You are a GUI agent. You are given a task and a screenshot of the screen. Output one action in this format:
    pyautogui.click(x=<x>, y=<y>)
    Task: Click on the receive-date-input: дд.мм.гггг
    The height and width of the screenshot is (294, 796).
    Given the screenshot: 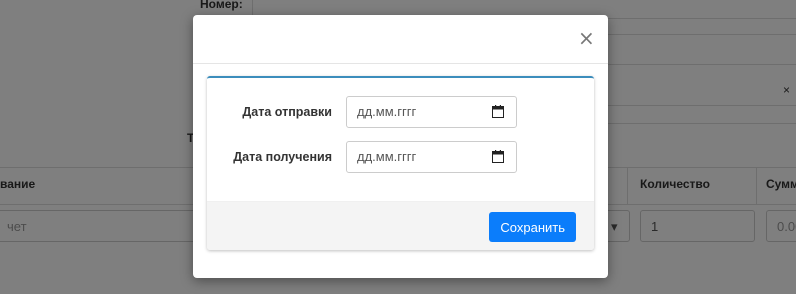 What is the action you would take?
    pyautogui.click(x=431, y=157)
    